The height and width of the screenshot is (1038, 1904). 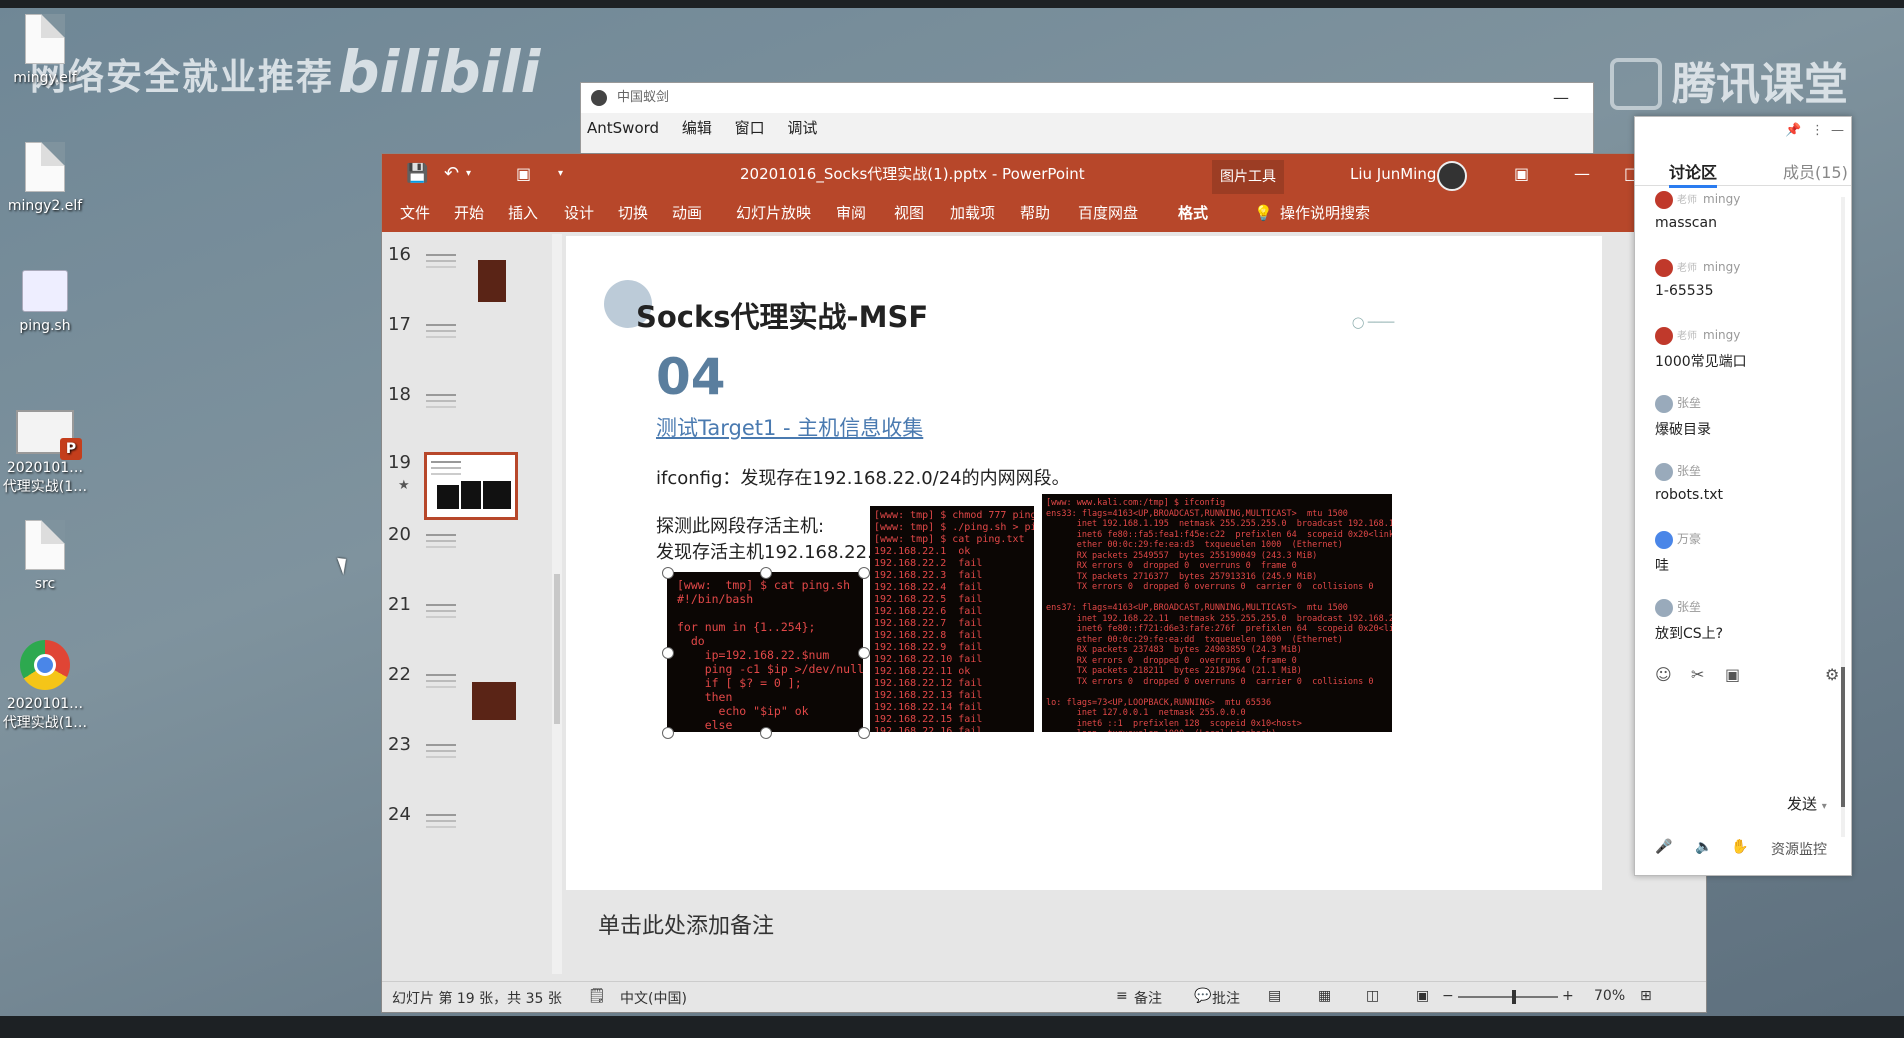 What do you see at coordinates (468, 174) in the screenshot?
I see `undo-dropdown-icon: ▾` at bounding box center [468, 174].